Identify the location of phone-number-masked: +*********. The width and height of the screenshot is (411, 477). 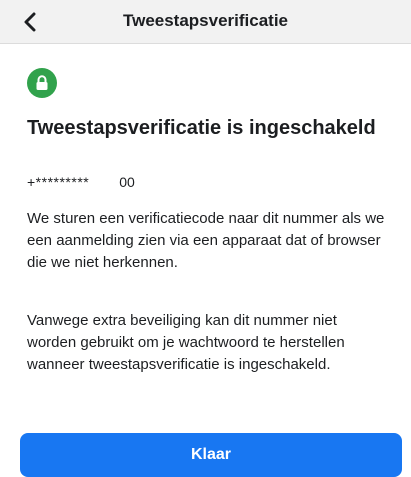
(58, 182).